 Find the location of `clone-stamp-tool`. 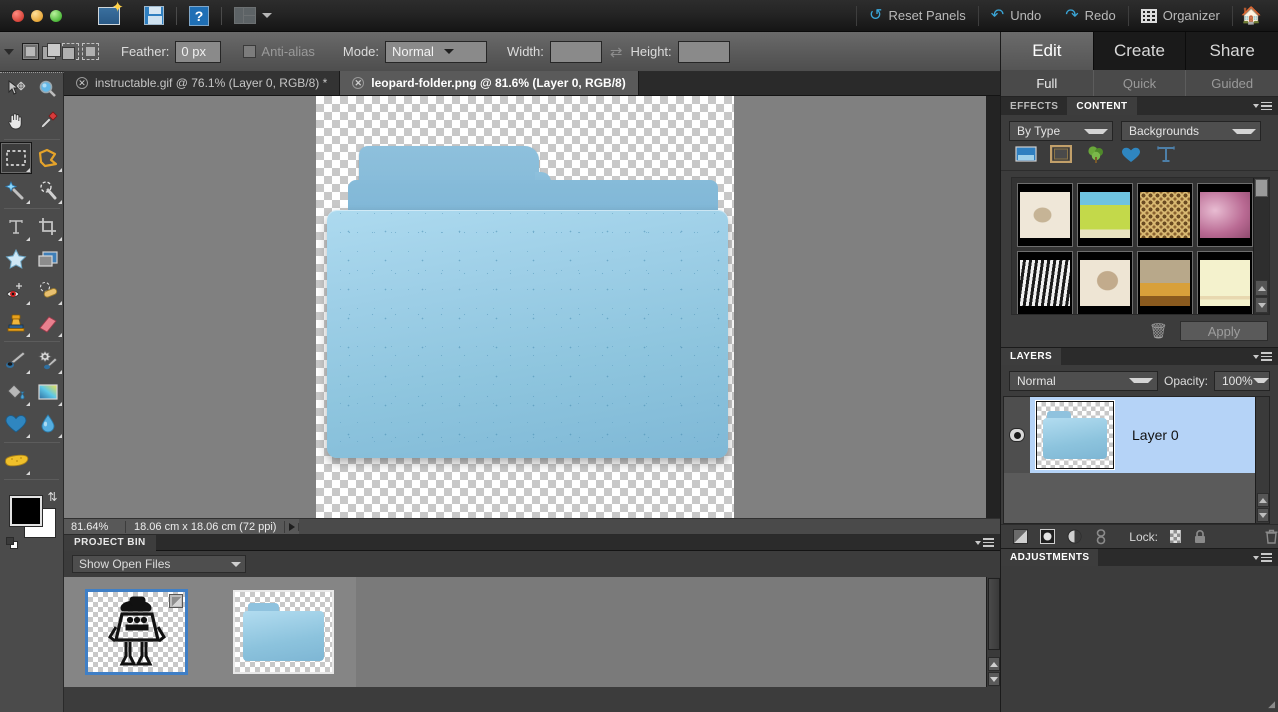

clone-stamp-tool is located at coordinates (16, 323).